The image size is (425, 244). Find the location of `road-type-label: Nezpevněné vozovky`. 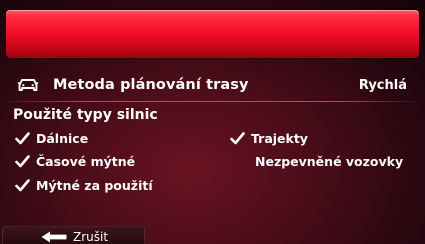

road-type-label: Nezpevněné vozovky is located at coordinates (329, 161).